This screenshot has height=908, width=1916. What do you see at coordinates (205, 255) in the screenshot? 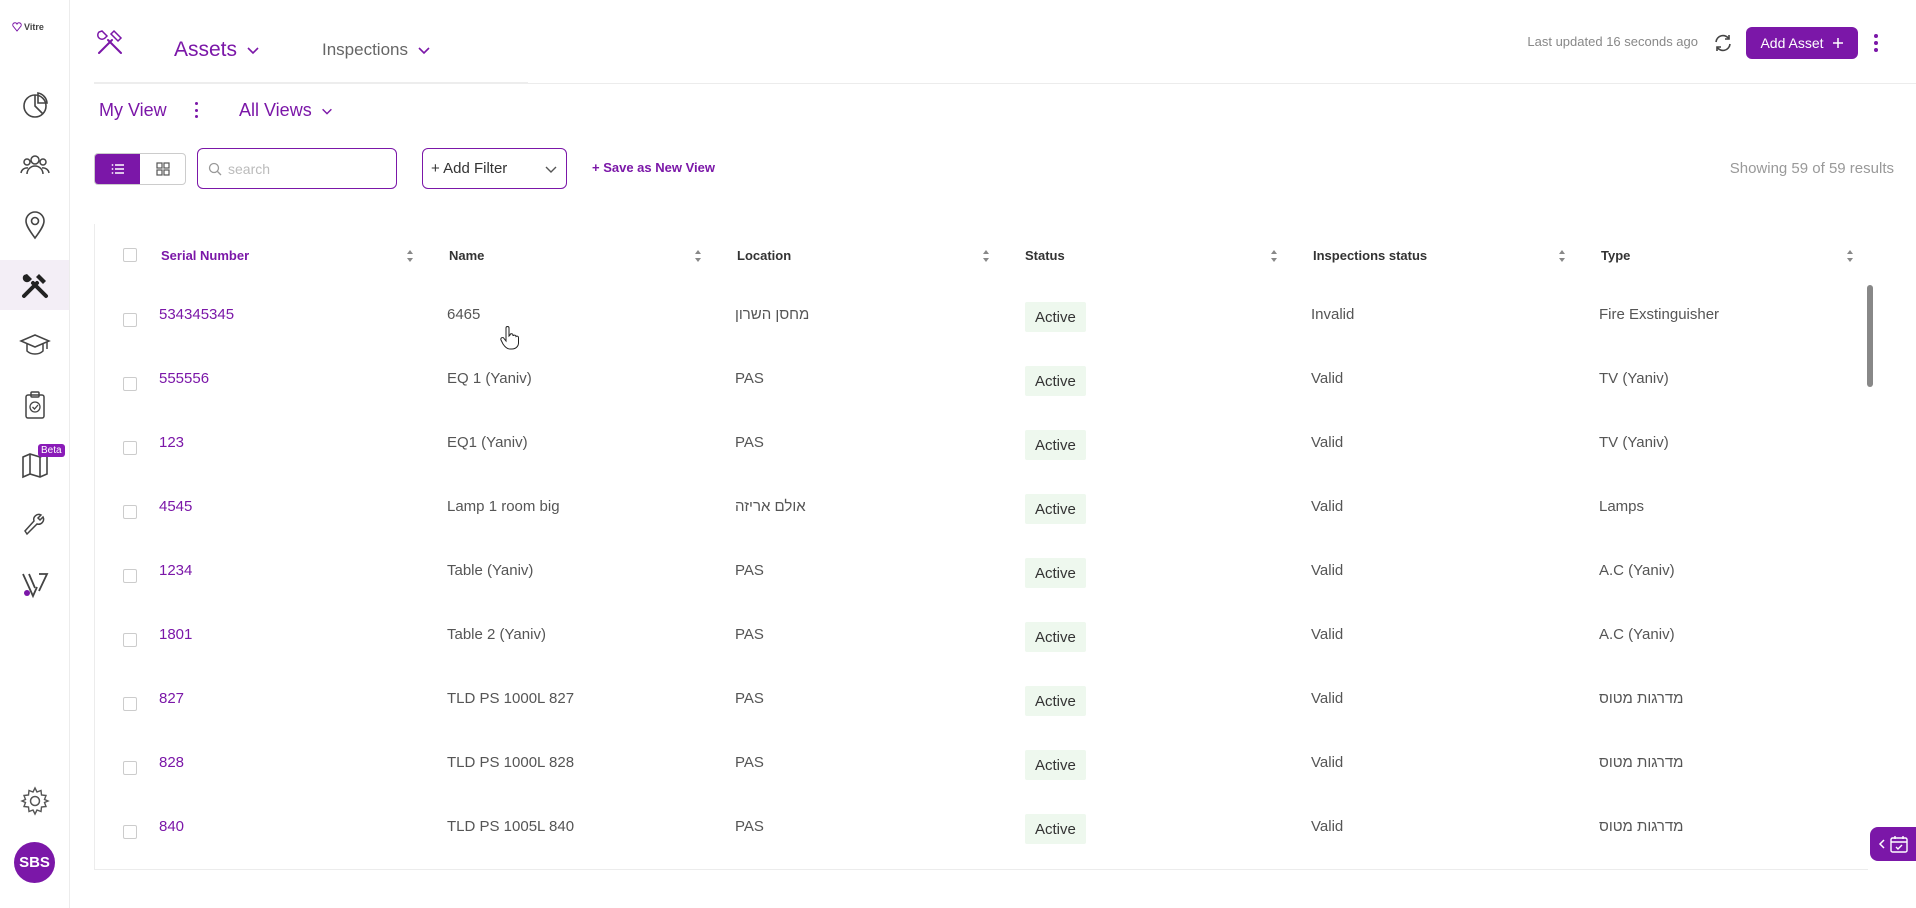
I see `column-header-serial-number: Serial Number` at bounding box center [205, 255].